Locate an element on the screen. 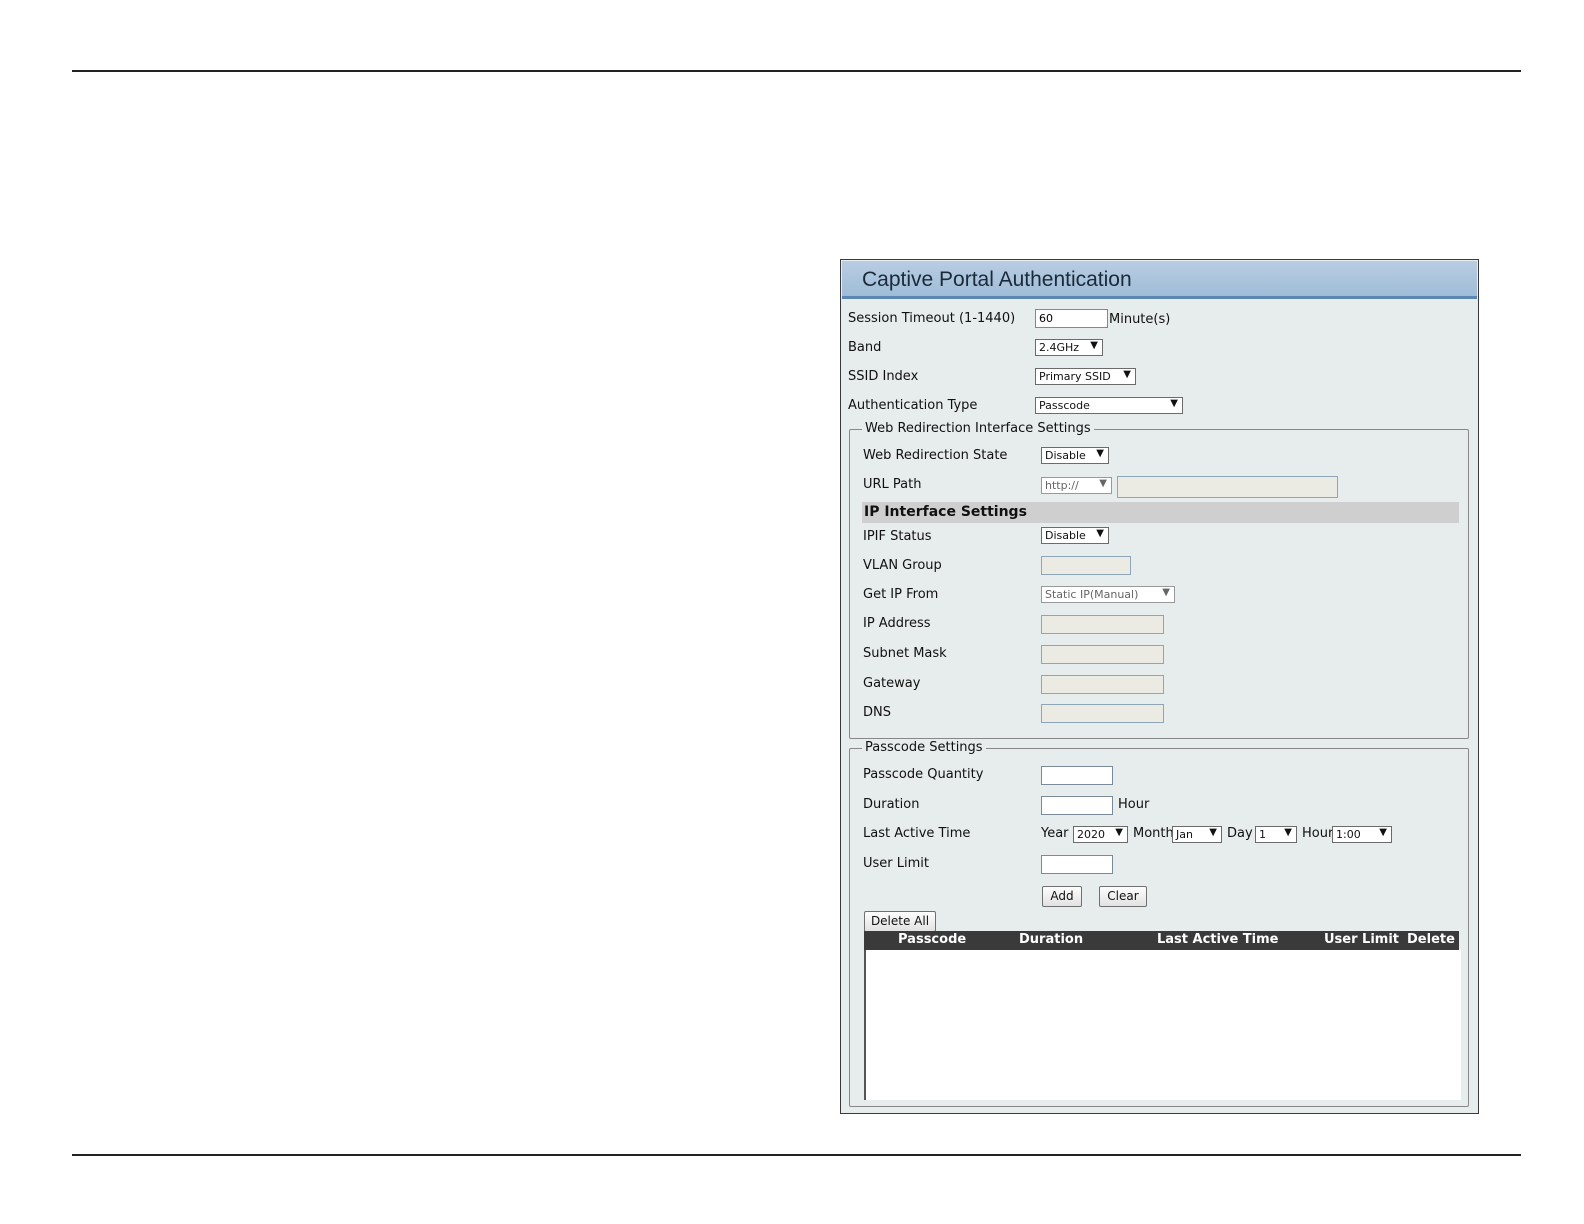 This screenshot has width=1584, height=1224. dns-input is located at coordinates (1102, 713).